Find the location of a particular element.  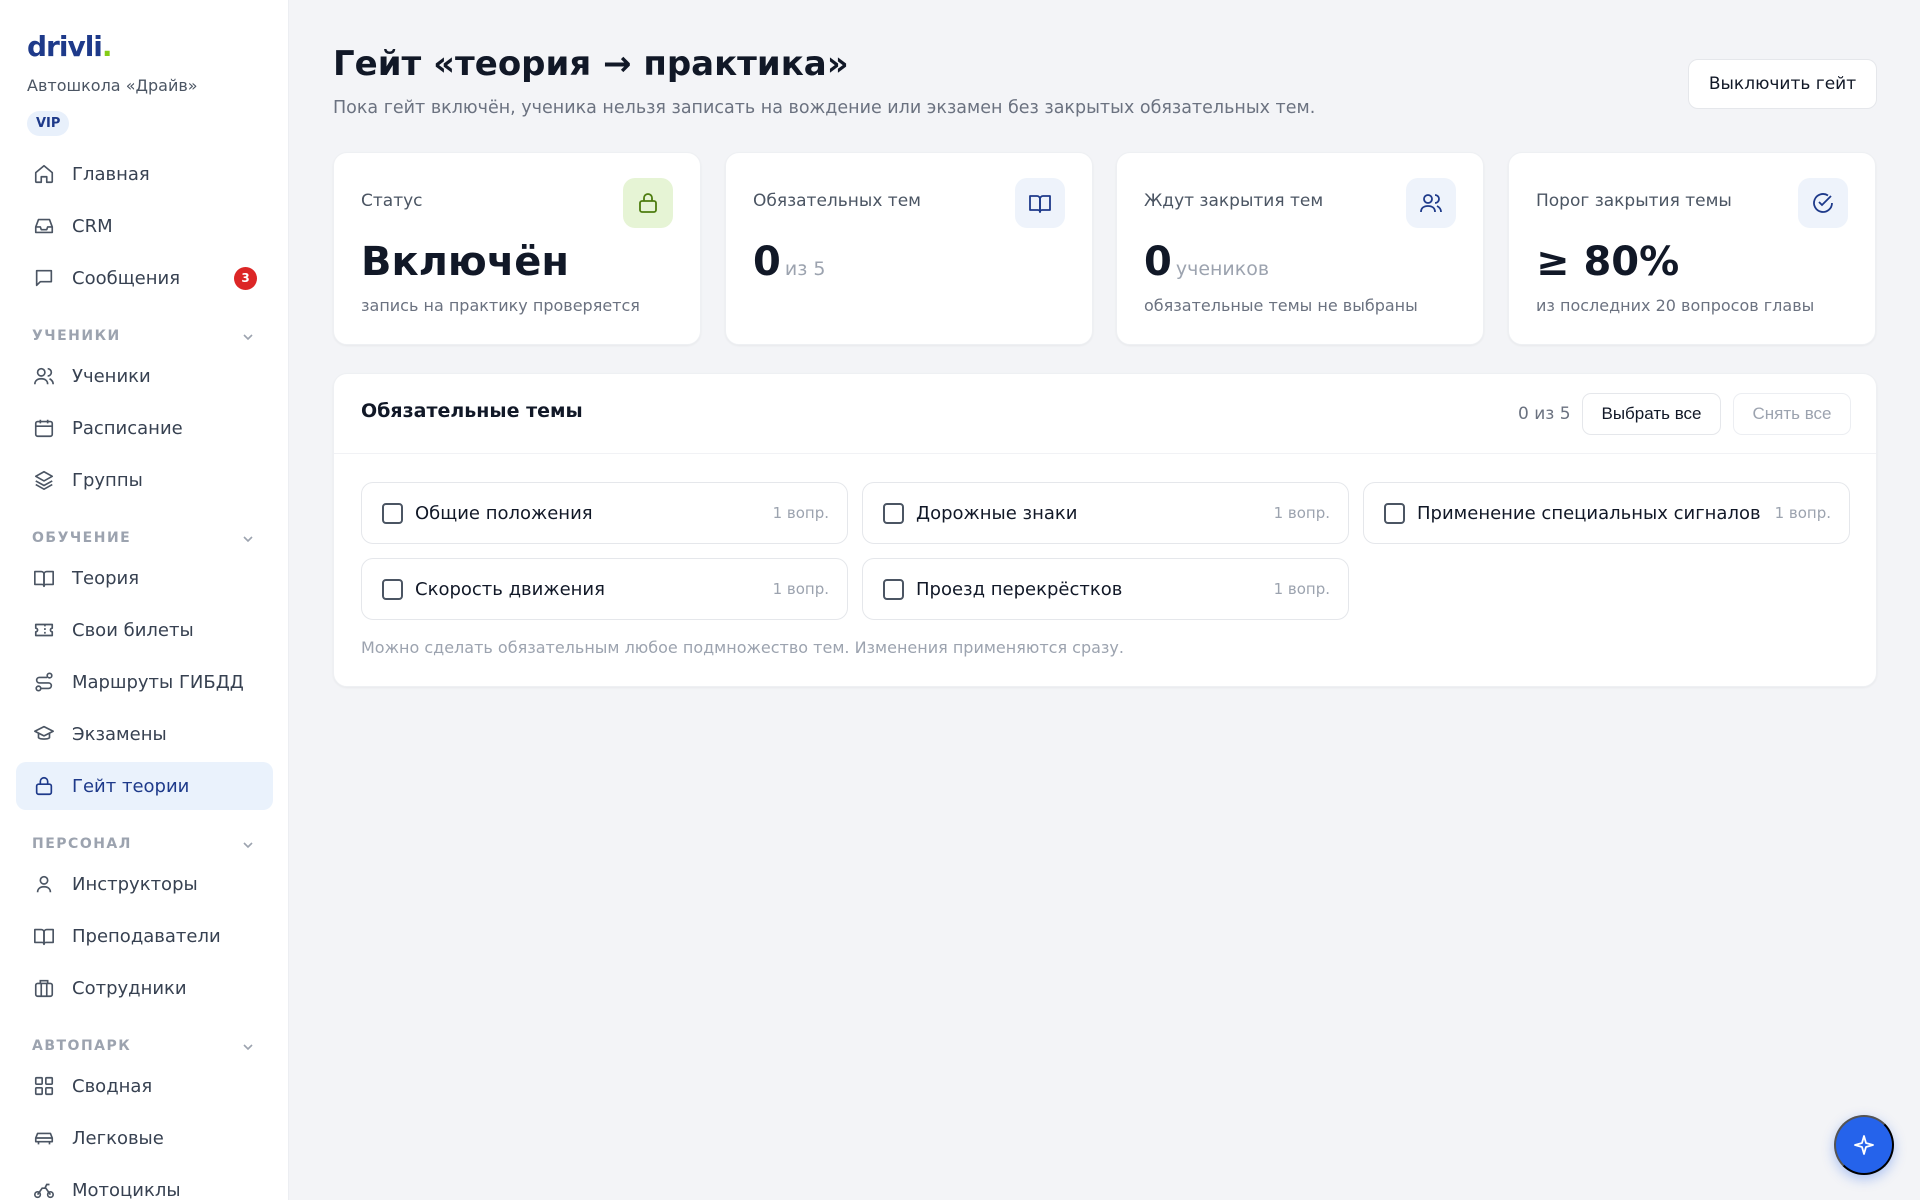

message-icon is located at coordinates (44, 278).